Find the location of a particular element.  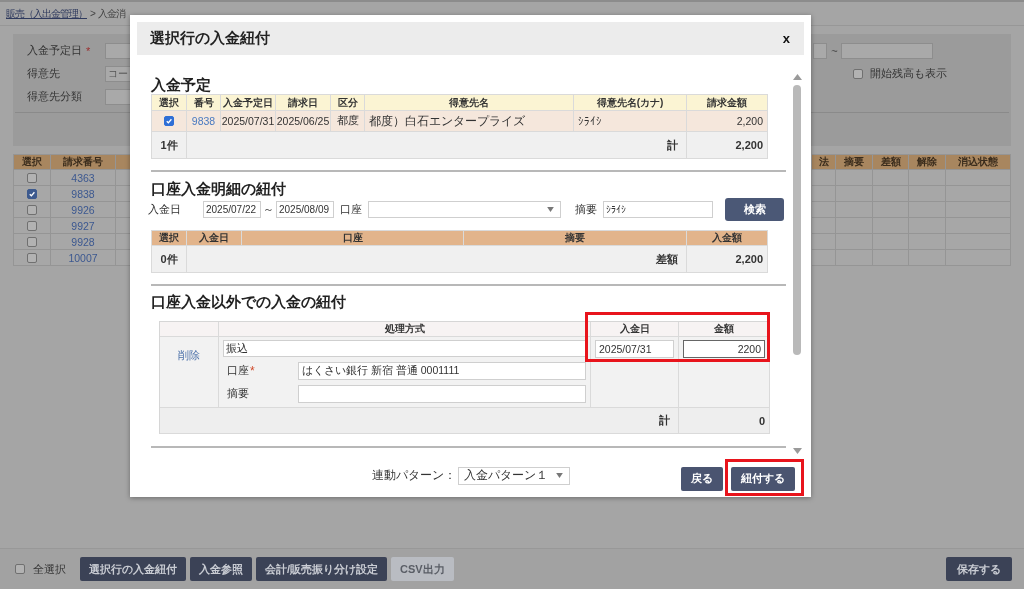

column-header: 解除 is located at coordinates (927, 162).